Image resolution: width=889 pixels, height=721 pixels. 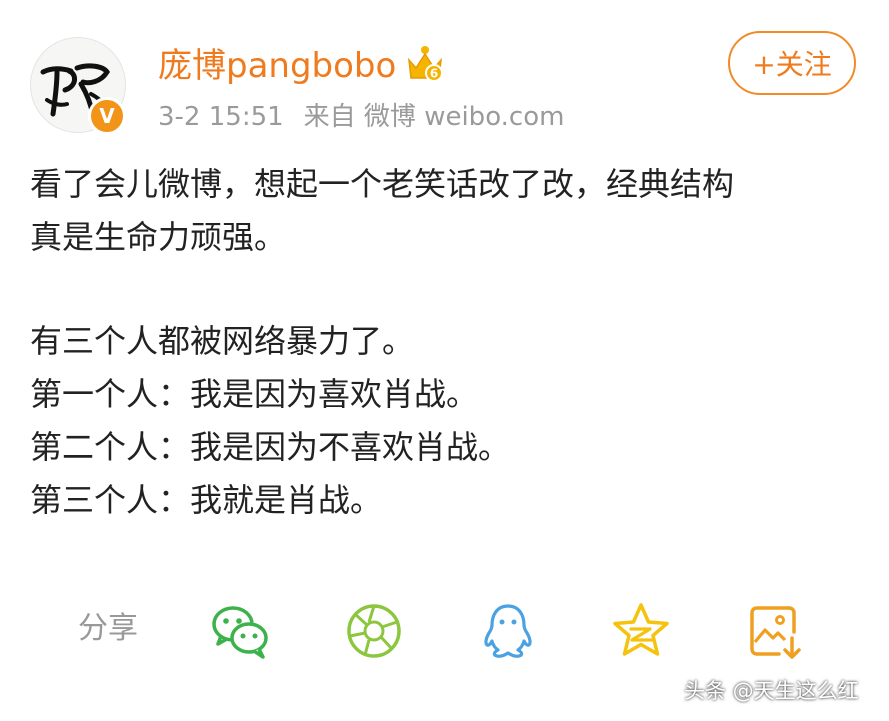 I want to click on save-image-icon, so click(x=776, y=631).